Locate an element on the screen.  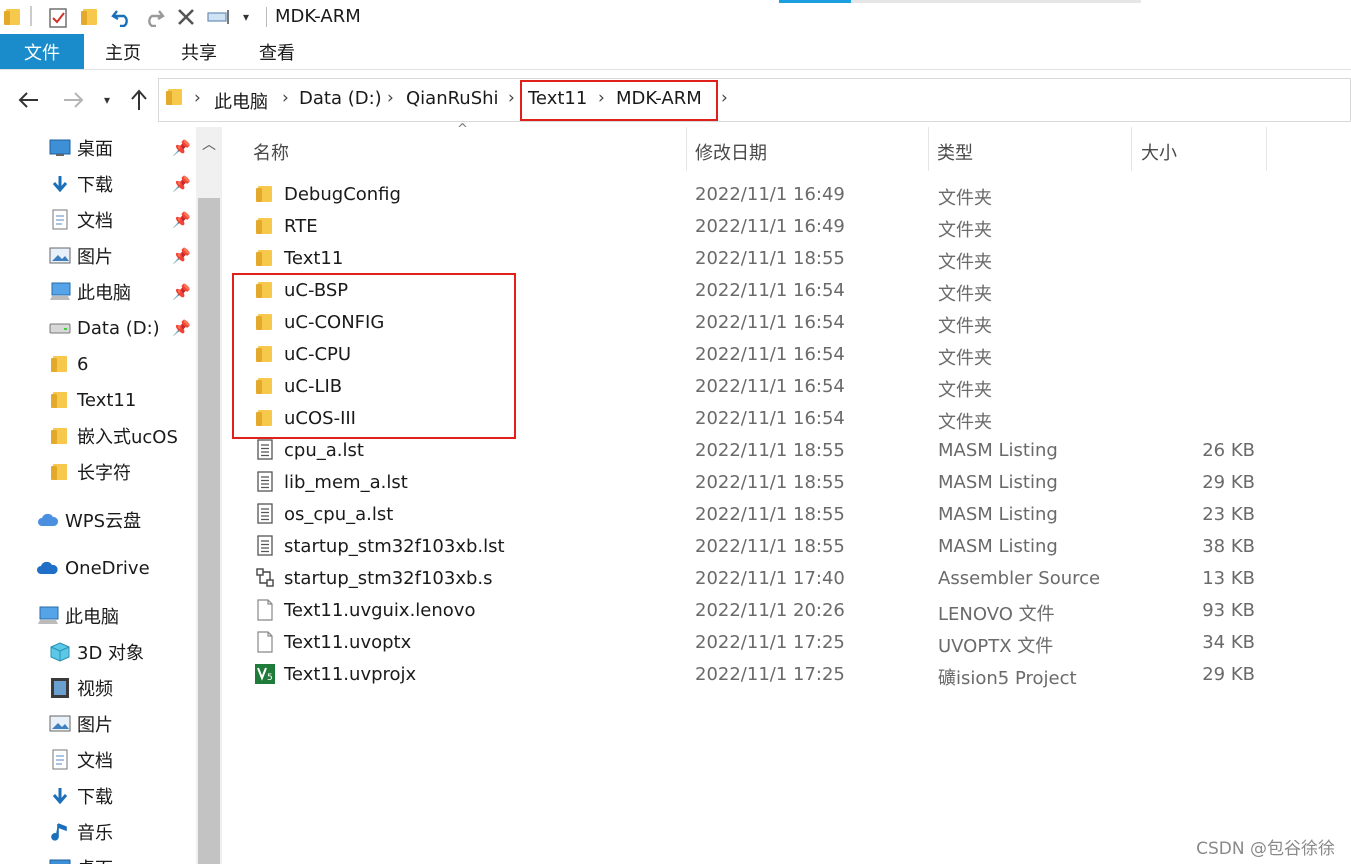
tab-share: 共享 is located at coordinates (199, 51).